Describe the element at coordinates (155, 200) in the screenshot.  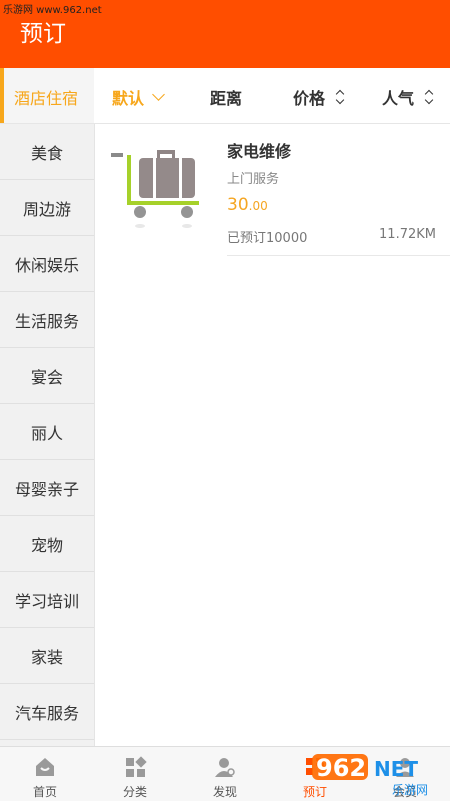
I see `luggage-cart-icon` at that location.